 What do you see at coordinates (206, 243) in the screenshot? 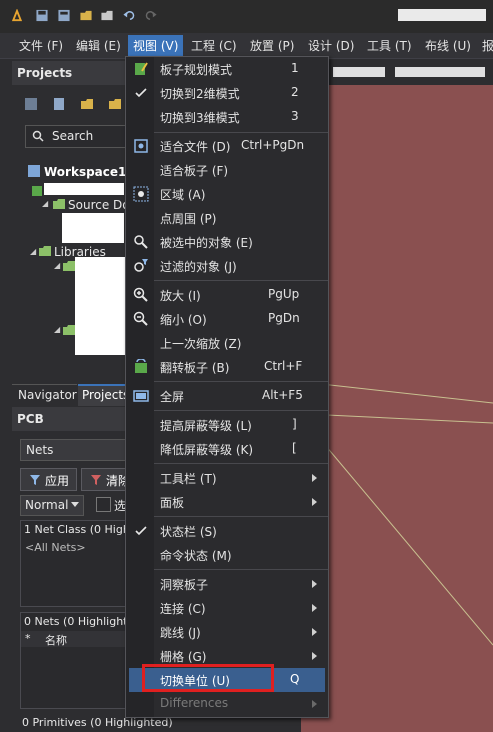
I see `menu-item-label: 被选中的对象 (E)` at bounding box center [206, 243].